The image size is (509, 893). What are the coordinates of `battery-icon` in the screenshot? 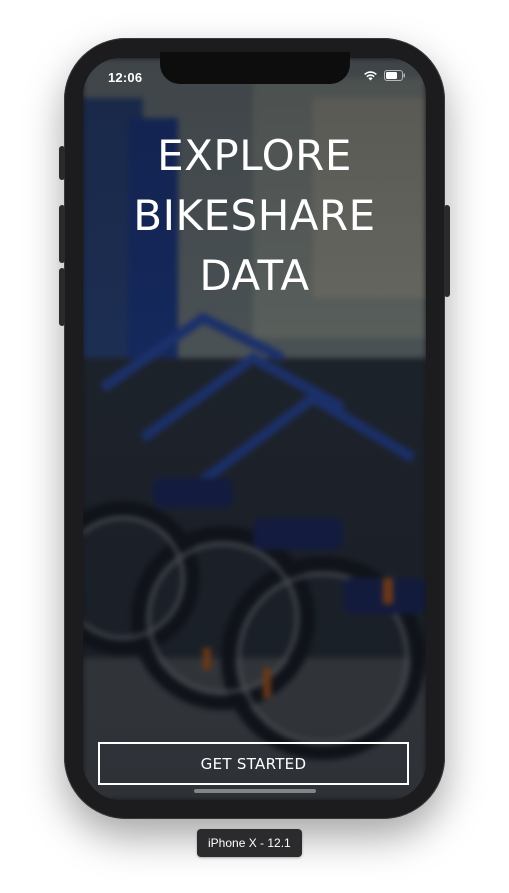 It's located at (394, 75).